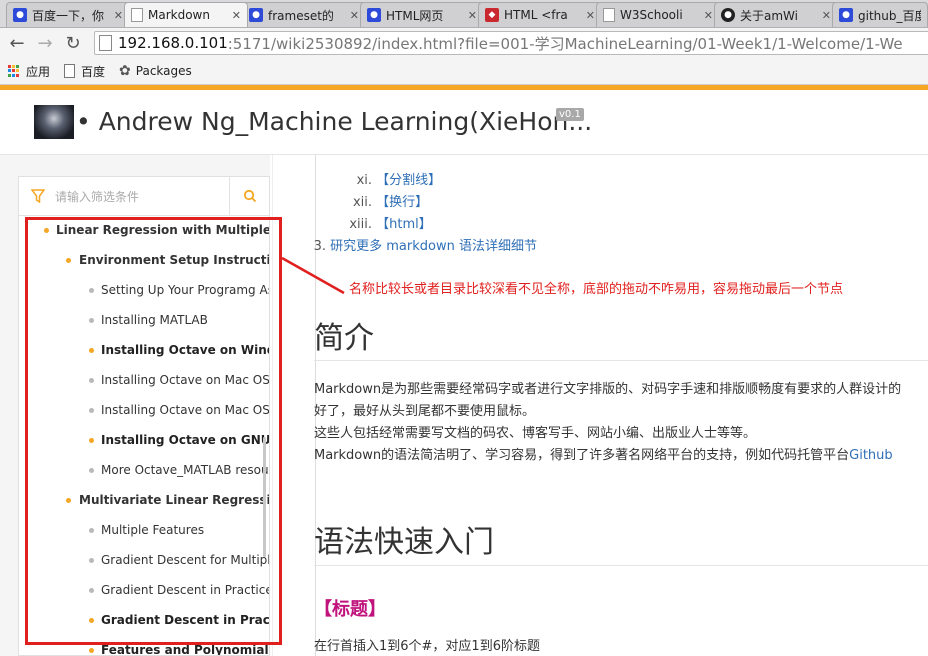 This screenshot has width=928, height=656. Describe the element at coordinates (364, 180) in the screenshot. I see `list-number: xi.` at that location.